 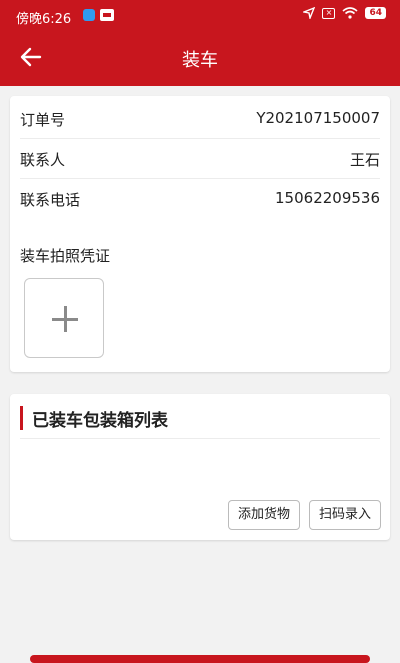 I want to click on order-number-value: Y202107150007, so click(x=318, y=118).